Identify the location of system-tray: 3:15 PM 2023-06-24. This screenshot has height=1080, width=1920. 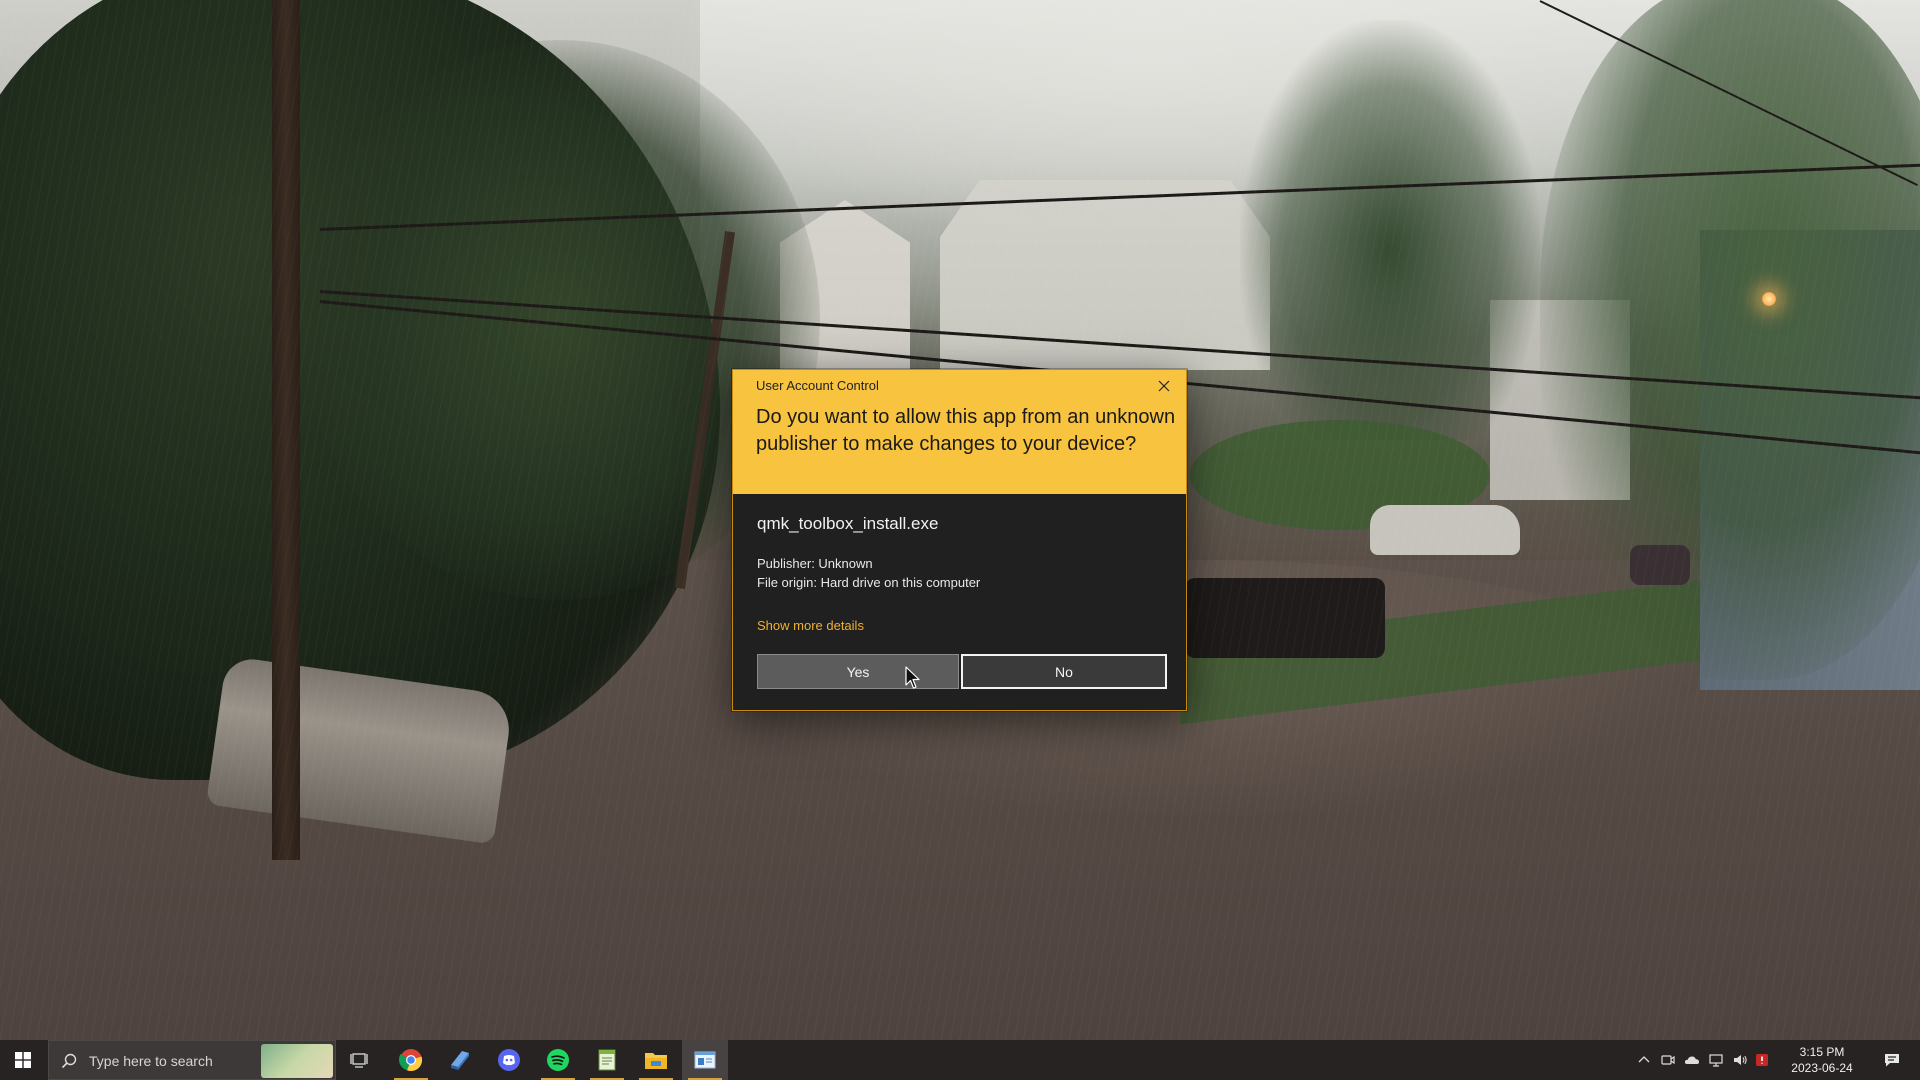
(1775, 1060).